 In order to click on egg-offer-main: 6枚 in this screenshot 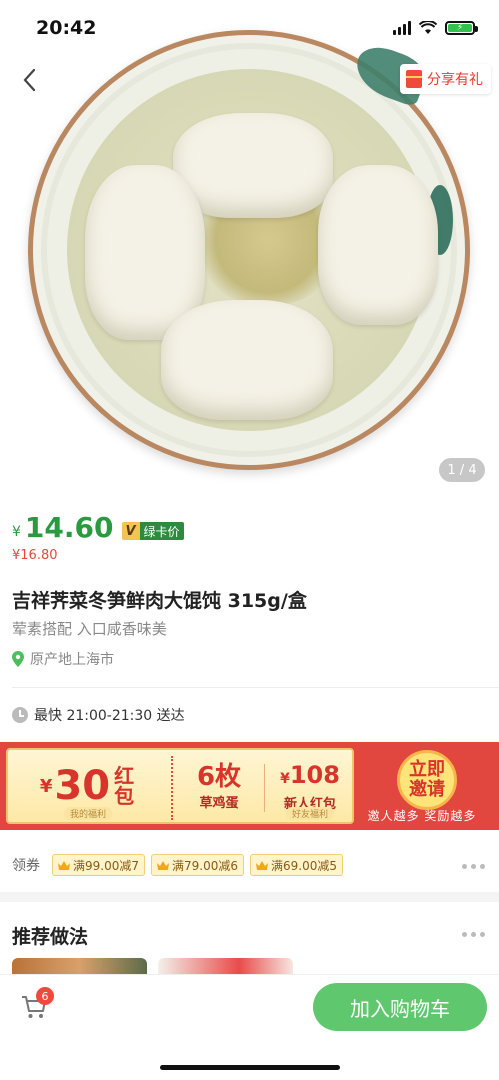, I will do `click(219, 776)`.